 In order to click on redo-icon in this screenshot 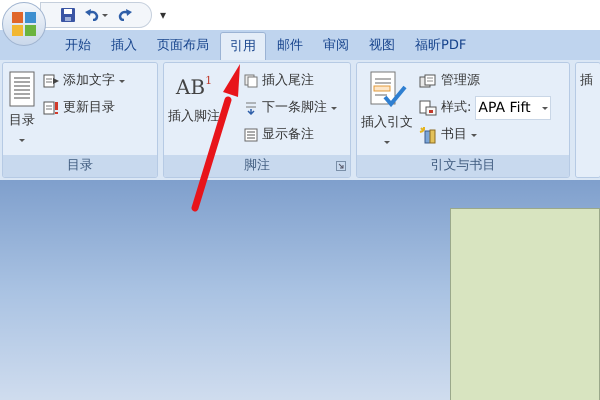, I will do `click(125, 15)`.